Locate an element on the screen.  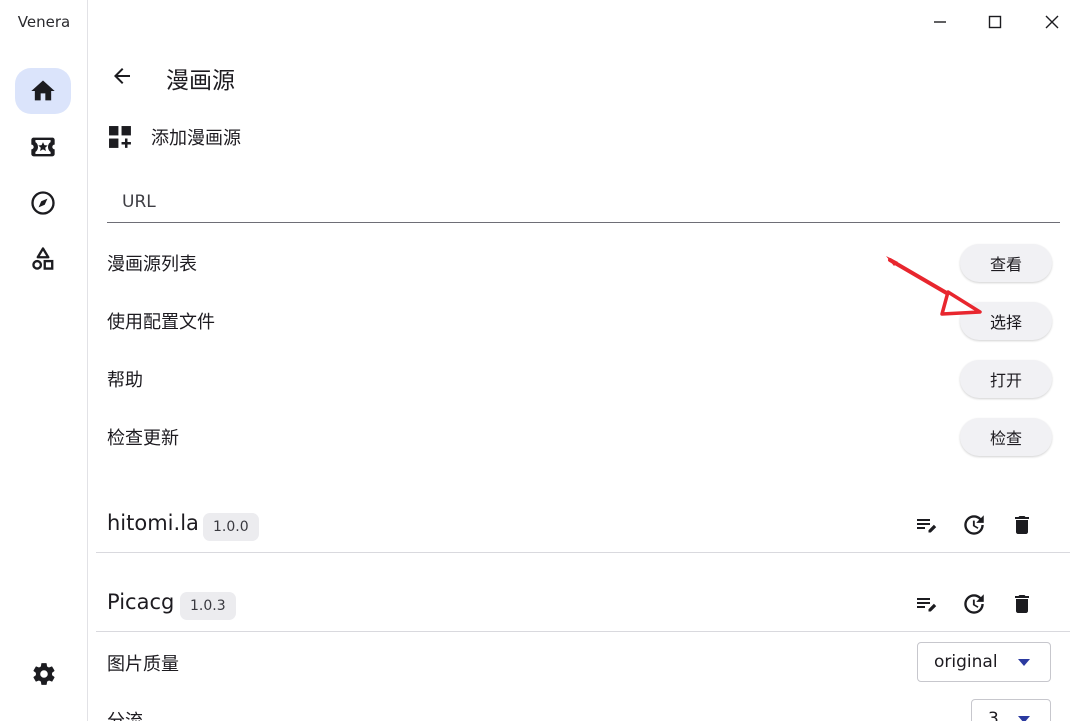
compass-icon is located at coordinates (43, 203).